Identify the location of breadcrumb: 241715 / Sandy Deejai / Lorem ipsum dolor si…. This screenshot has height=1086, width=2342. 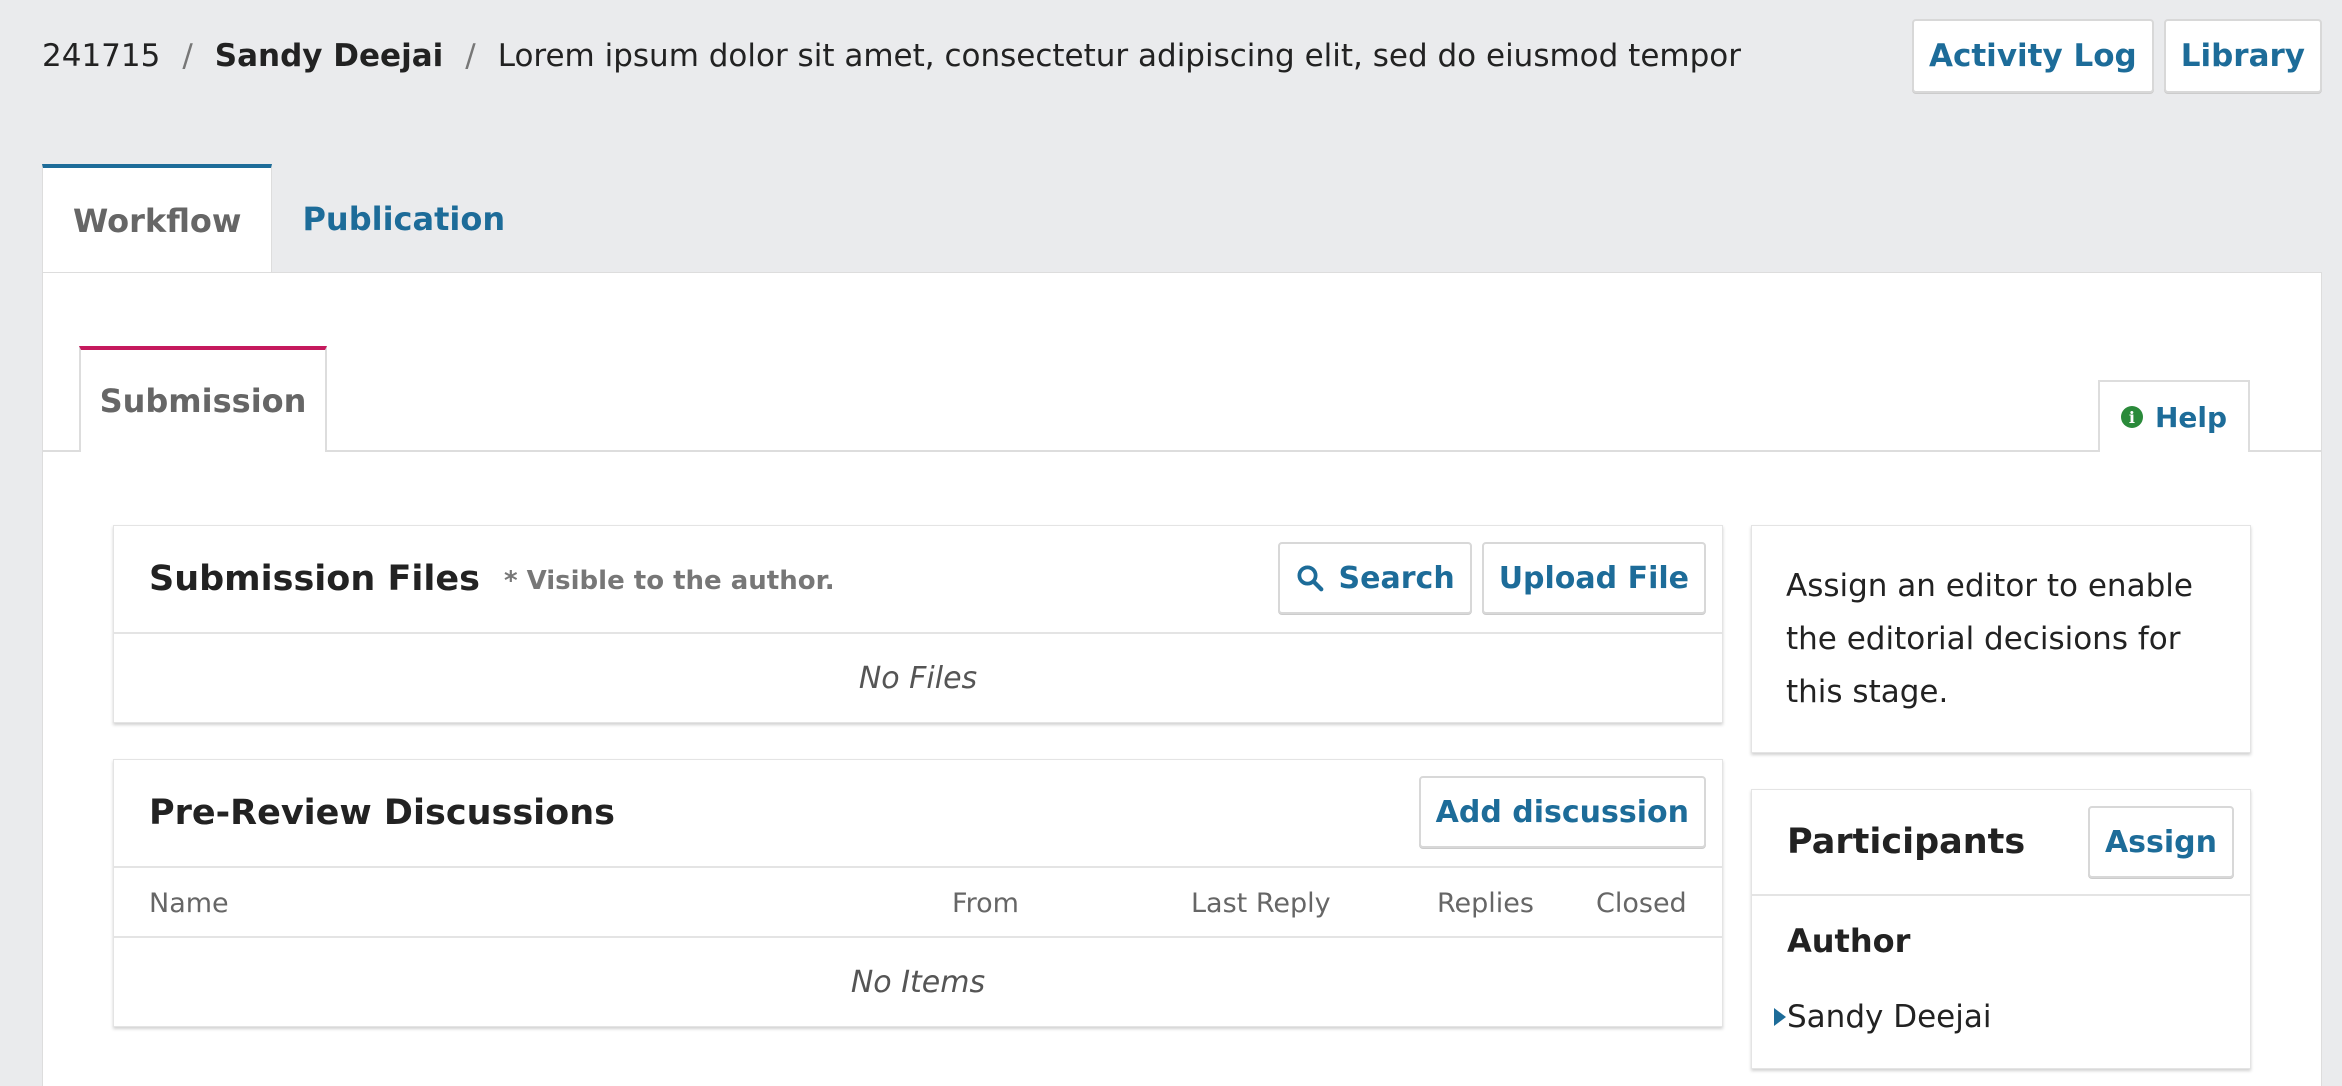
(891, 56).